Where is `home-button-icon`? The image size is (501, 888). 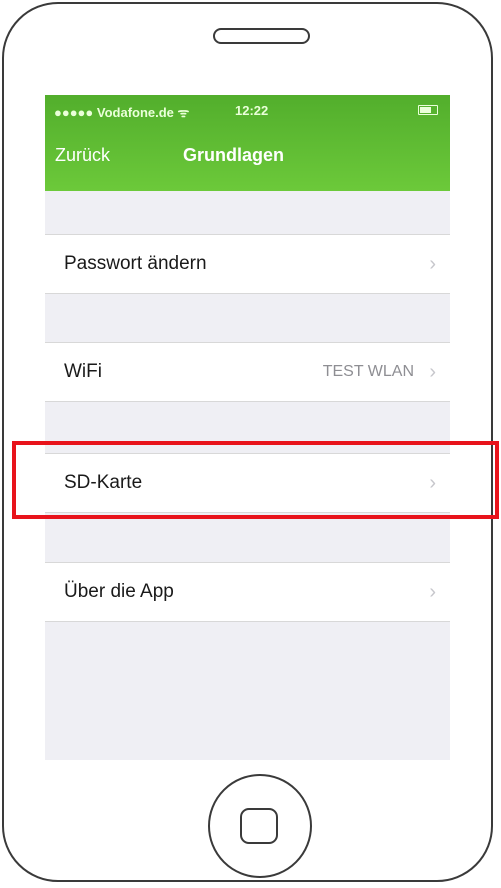
home-button-icon is located at coordinates (259, 826).